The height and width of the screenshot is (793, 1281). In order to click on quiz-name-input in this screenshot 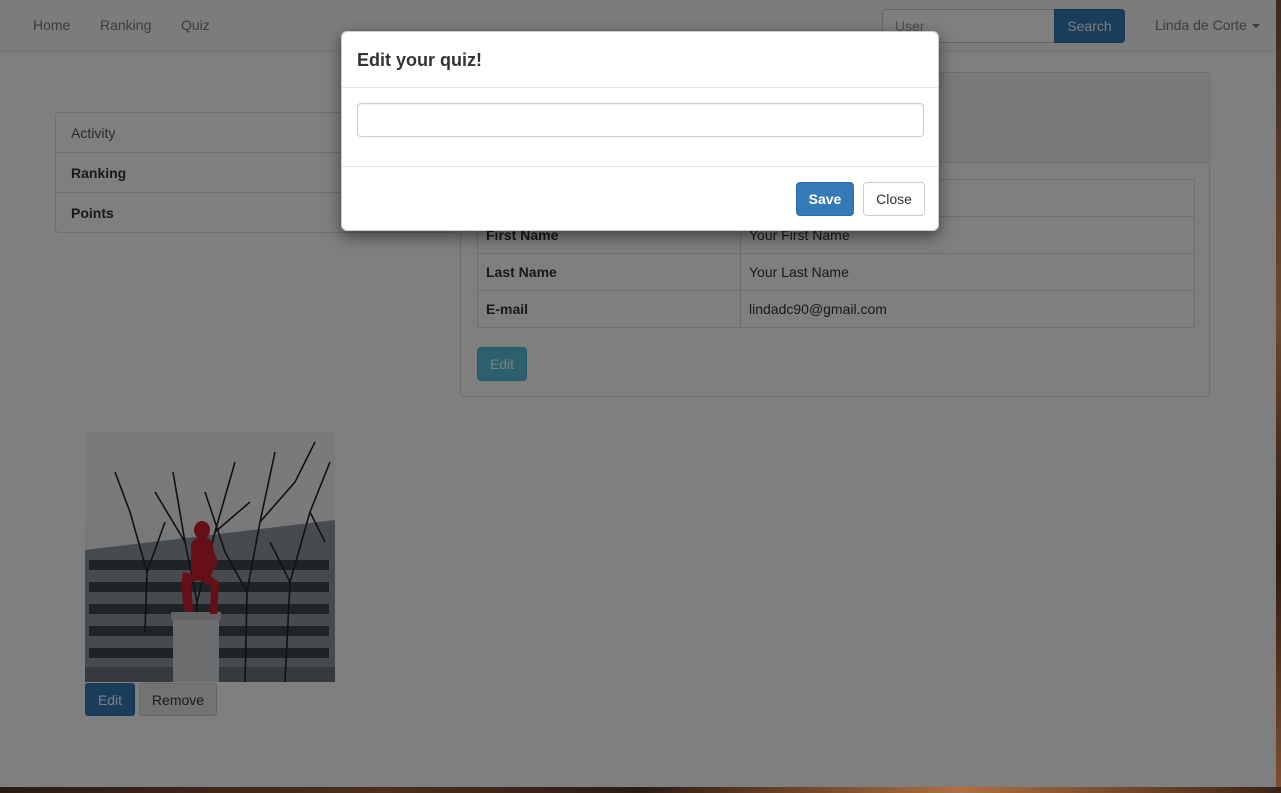, I will do `click(640, 120)`.